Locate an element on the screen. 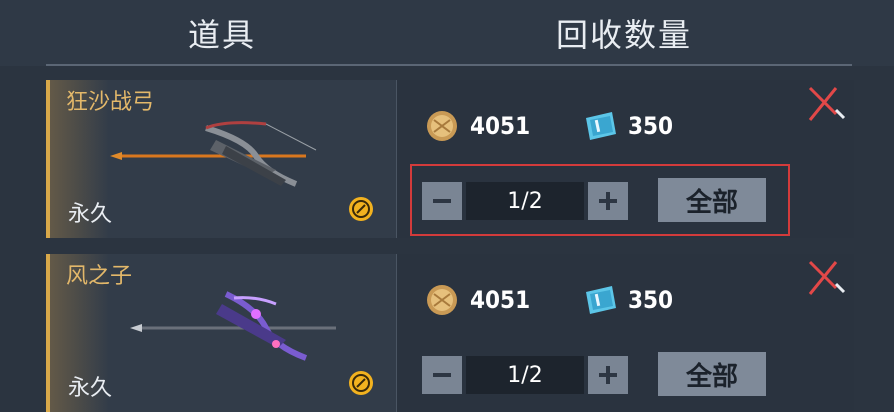 The height and width of the screenshot is (412, 894). column-title-quantity: 回收数量 is located at coordinates (624, 35).